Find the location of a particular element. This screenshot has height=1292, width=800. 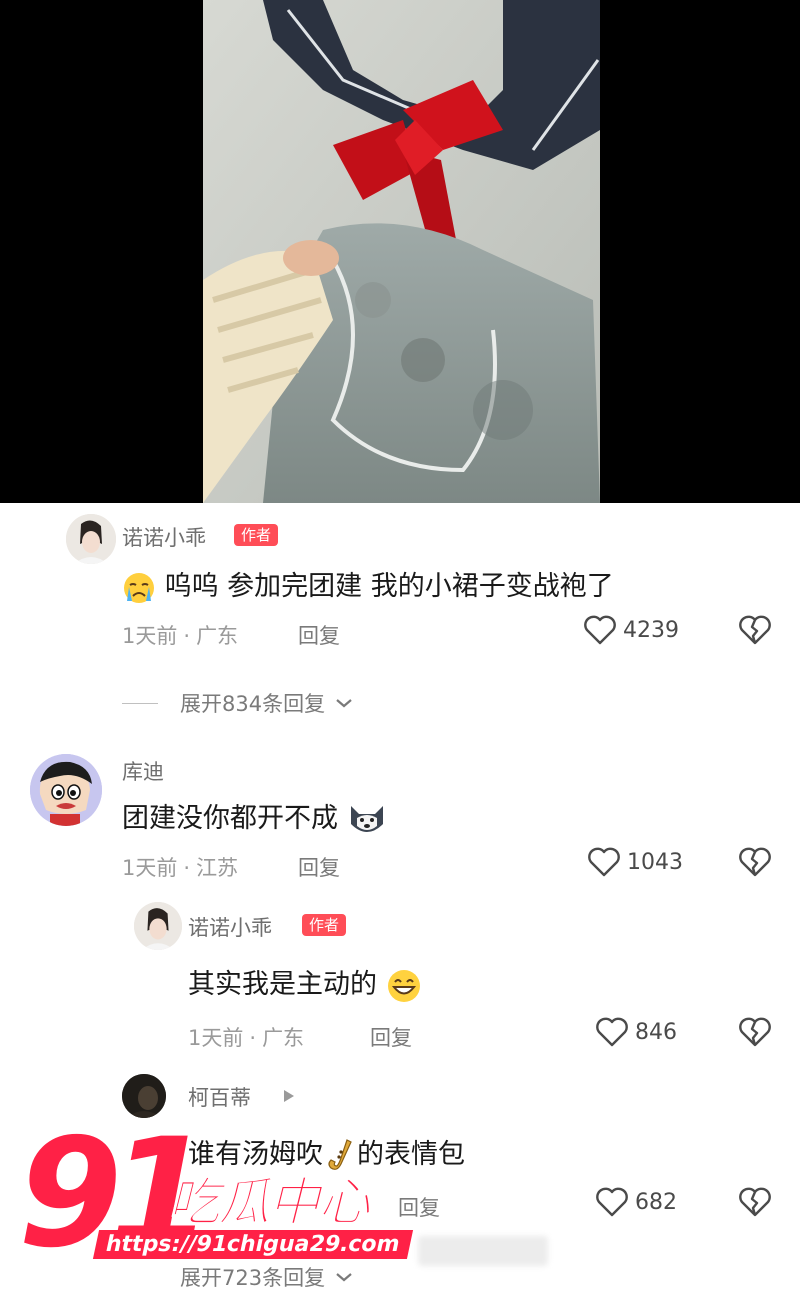

like-button: 682 is located at coordinates (636, 1202).